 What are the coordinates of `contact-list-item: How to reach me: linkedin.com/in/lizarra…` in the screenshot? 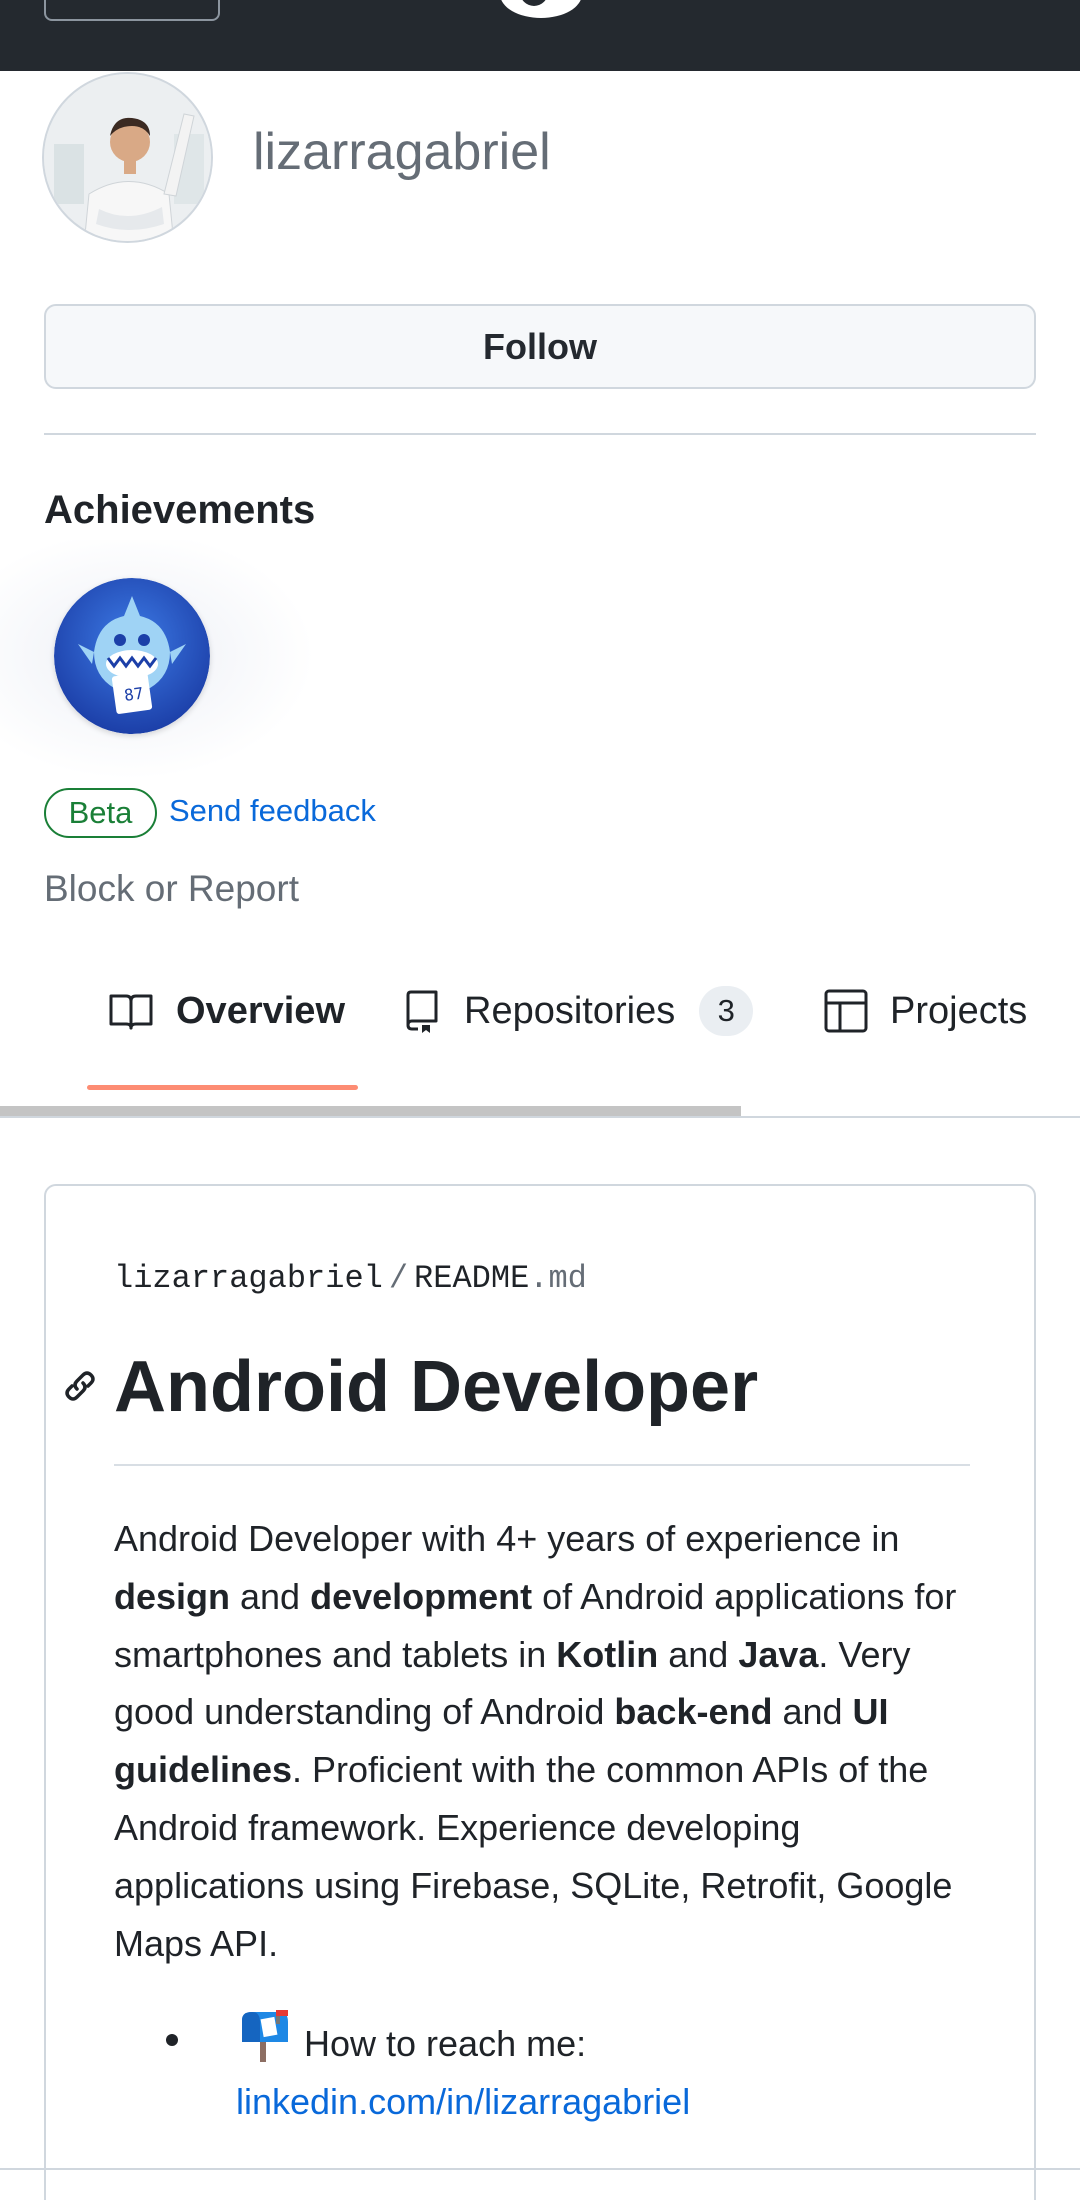 It's located at (576, 2070).